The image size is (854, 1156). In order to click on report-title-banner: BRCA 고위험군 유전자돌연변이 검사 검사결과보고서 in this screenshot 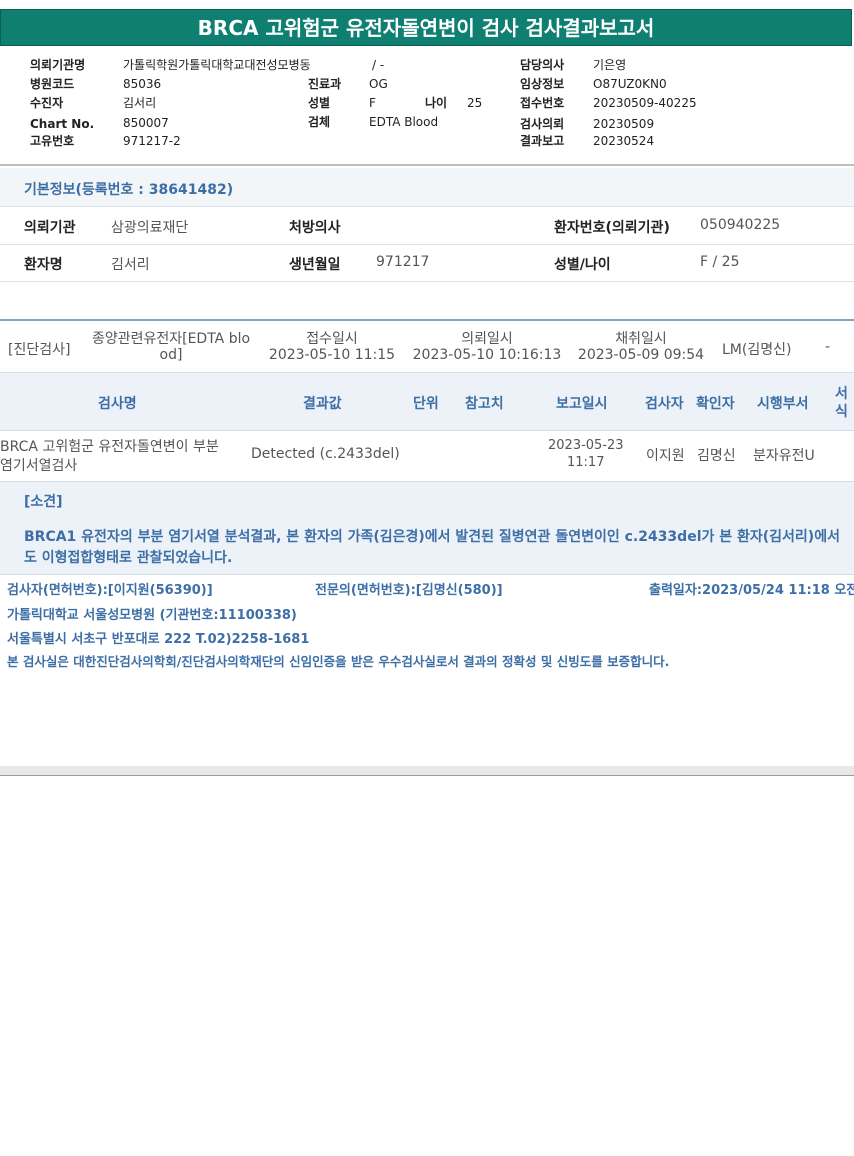, I will do `click(426, 27)`.